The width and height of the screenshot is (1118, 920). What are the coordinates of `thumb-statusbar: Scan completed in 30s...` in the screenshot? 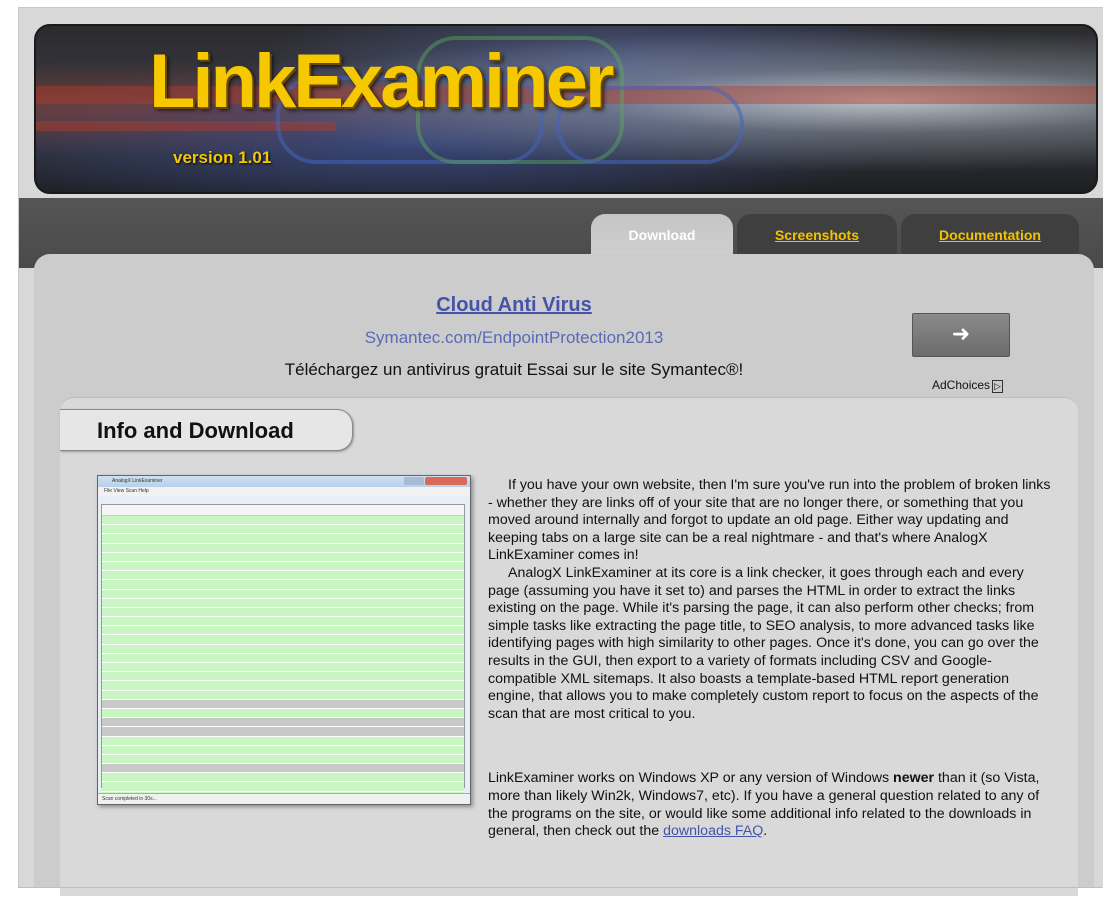 It's located at (284, 798).